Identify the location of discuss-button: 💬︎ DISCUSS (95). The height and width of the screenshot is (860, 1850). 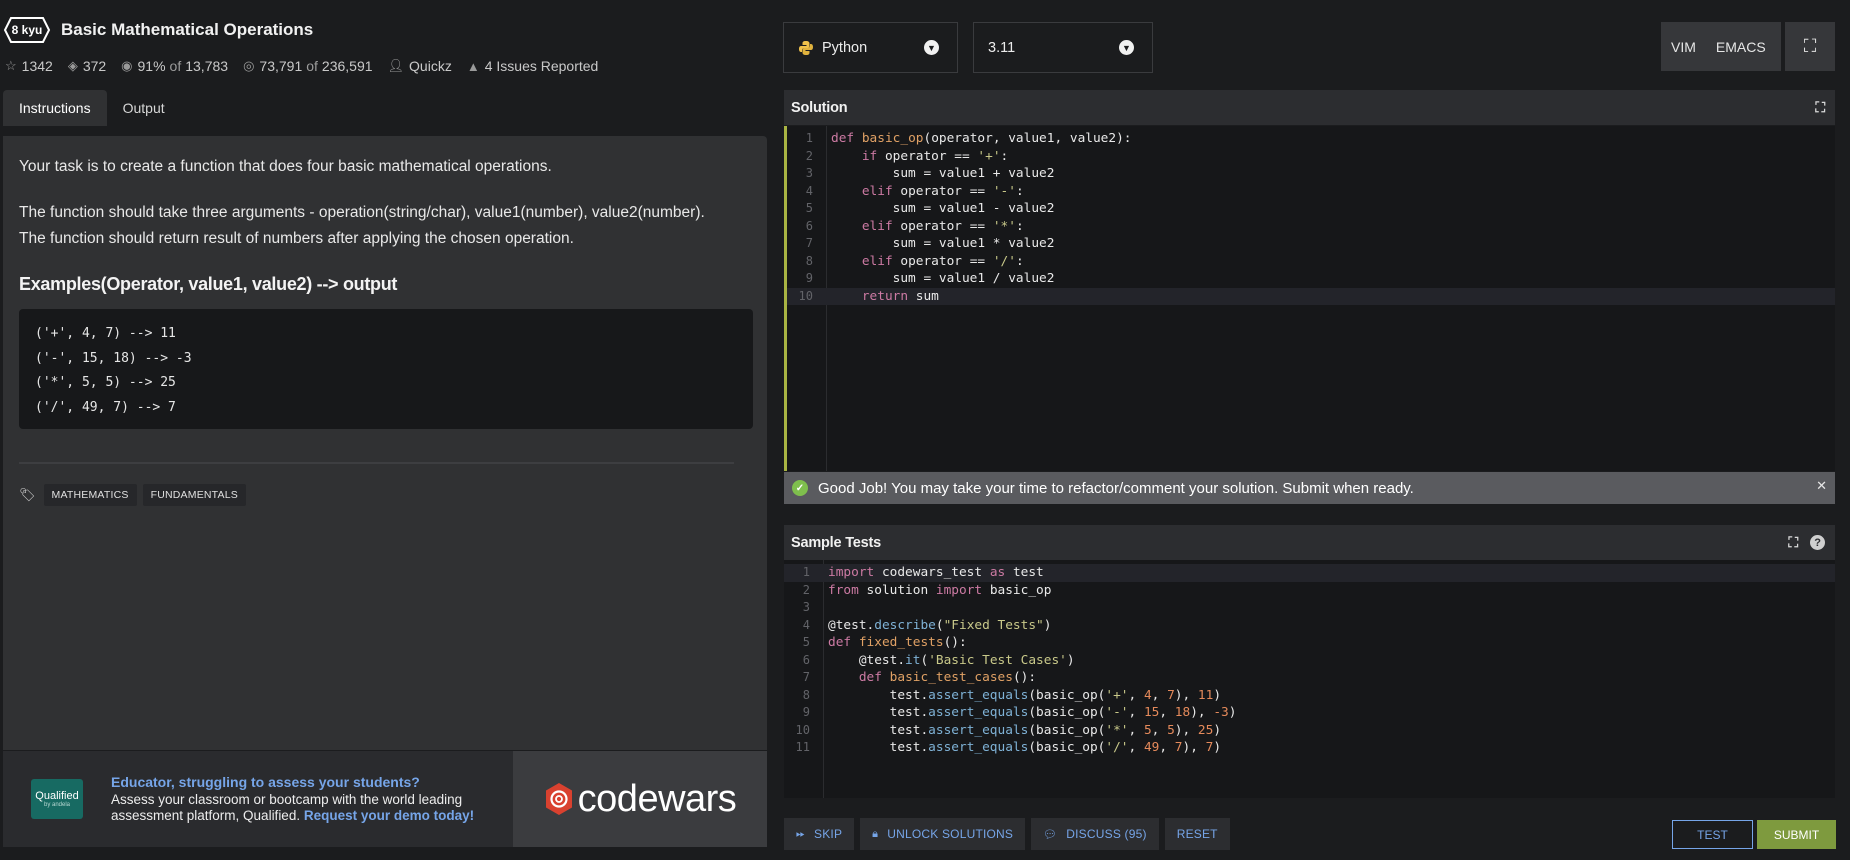
(1095, 834).